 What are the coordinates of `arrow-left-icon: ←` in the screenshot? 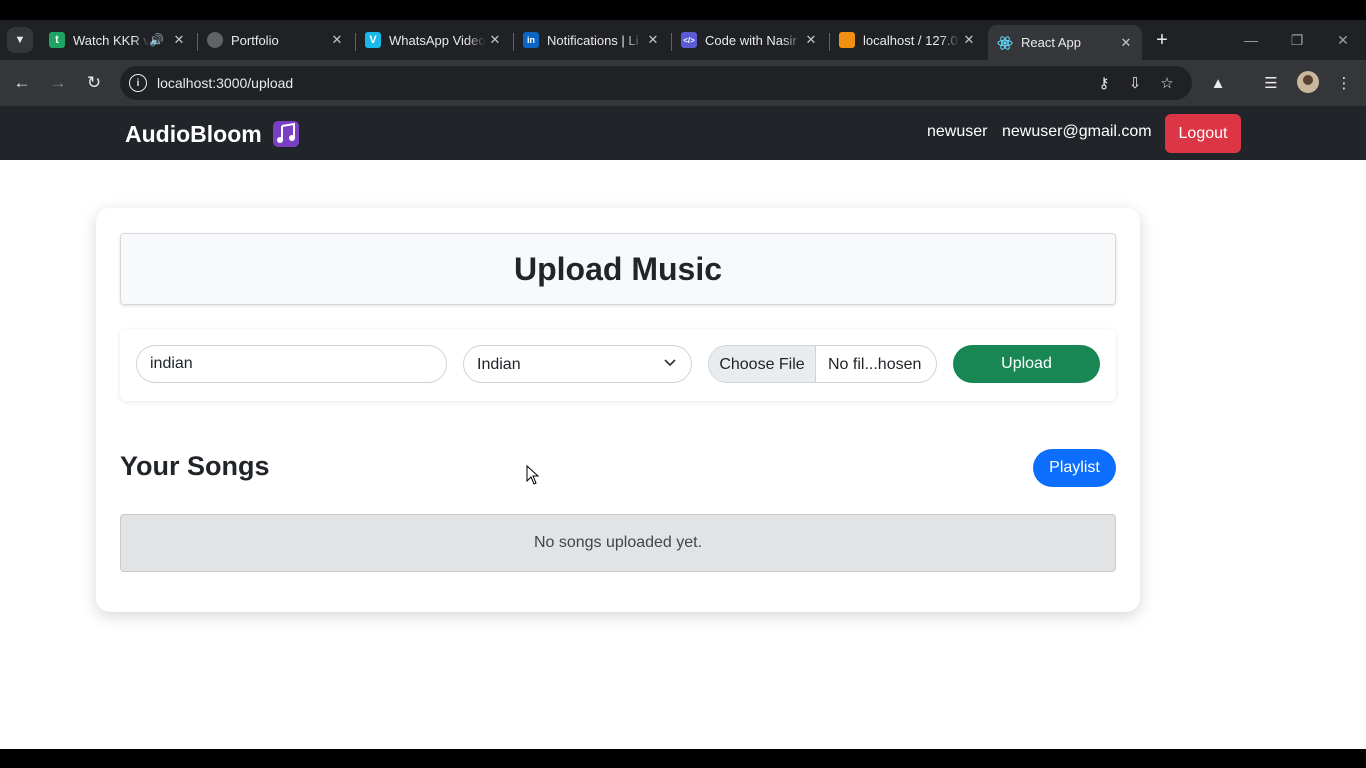 It's located at (22, 82).